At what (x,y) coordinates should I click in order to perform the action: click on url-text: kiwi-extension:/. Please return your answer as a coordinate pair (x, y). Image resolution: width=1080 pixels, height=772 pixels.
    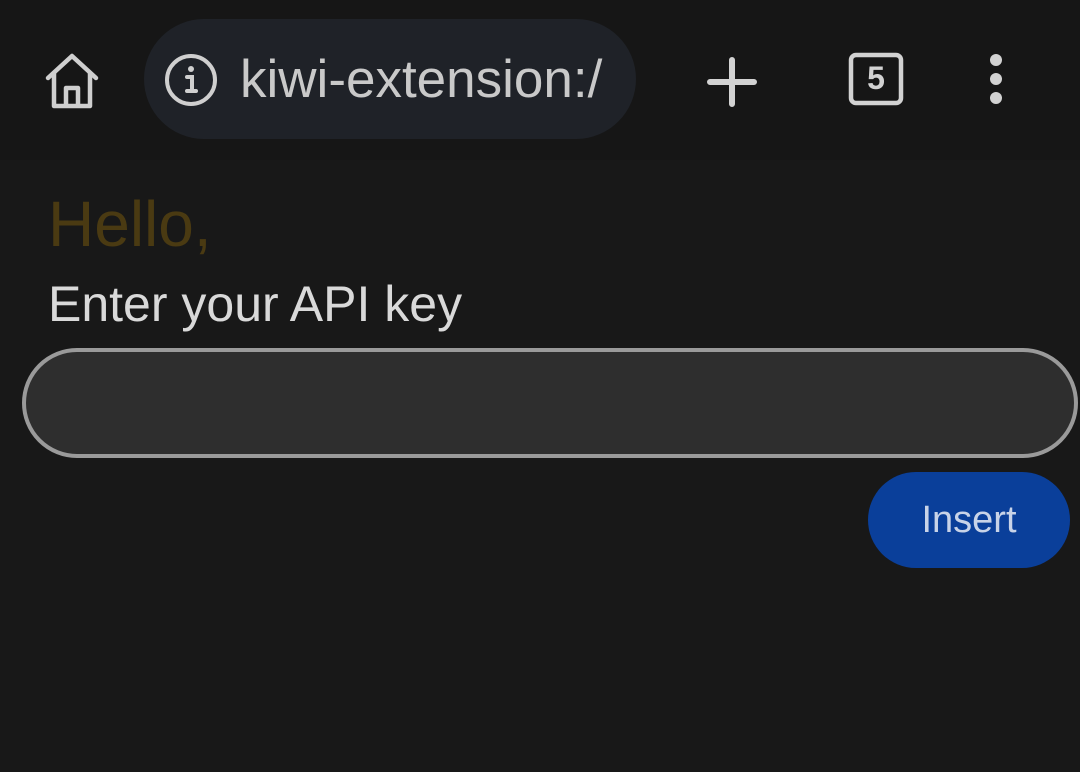
    Looking at the image, I should click on (428, 80).